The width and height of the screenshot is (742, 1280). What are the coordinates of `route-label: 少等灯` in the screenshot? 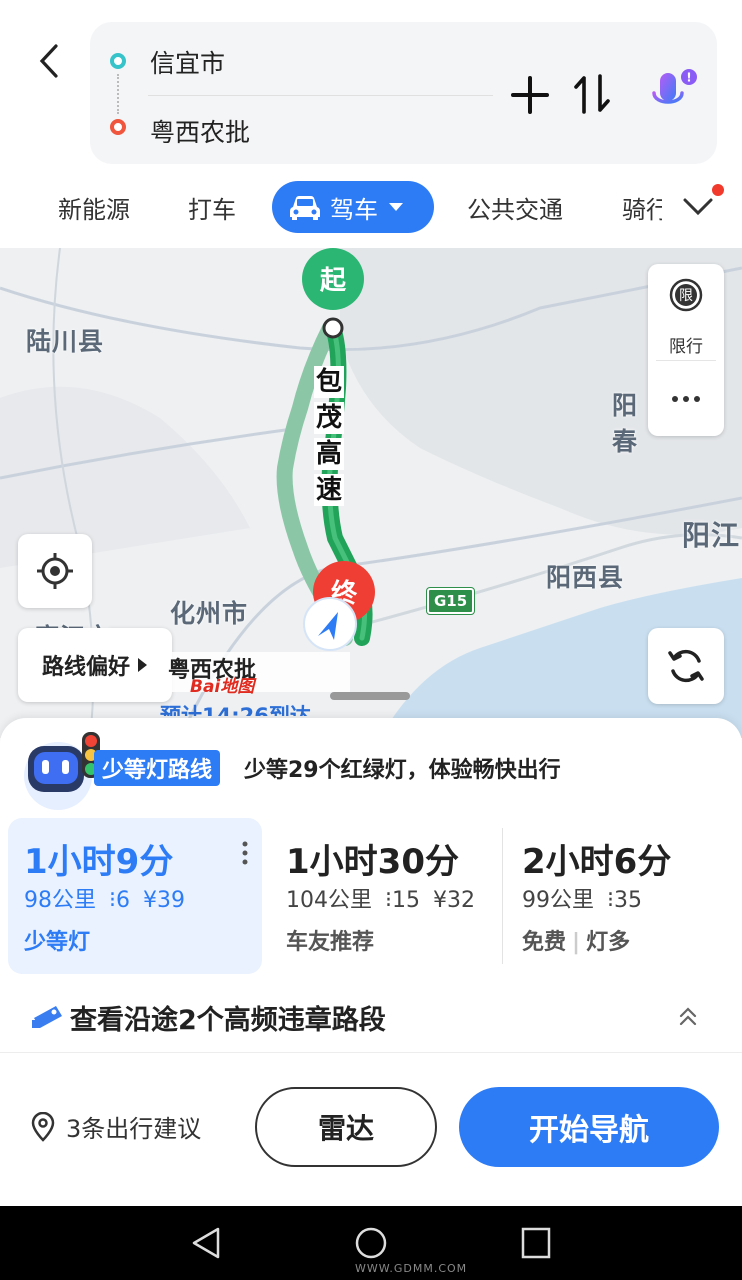 It's located at (57, 942).